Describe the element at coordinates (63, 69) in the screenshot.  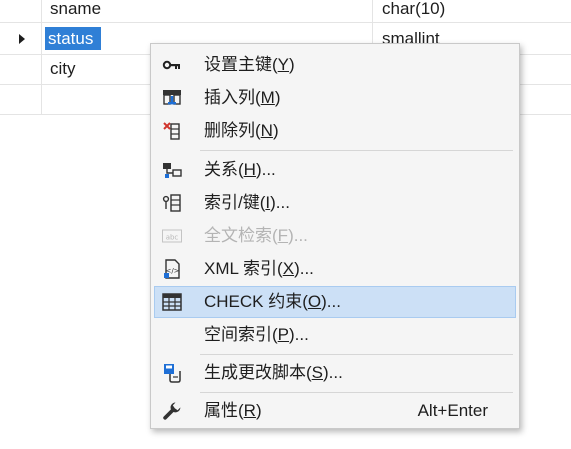
I see `column-name-cell: city` at that location.